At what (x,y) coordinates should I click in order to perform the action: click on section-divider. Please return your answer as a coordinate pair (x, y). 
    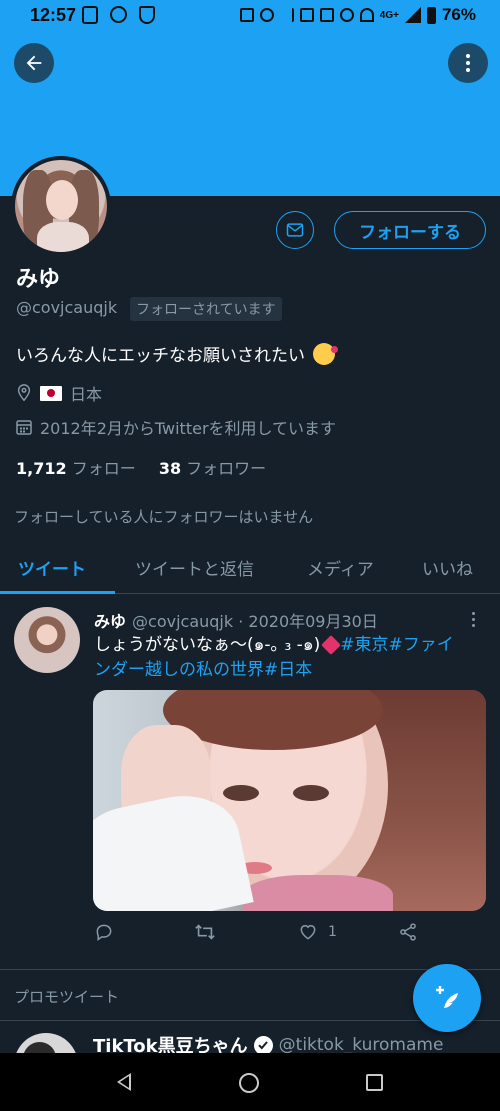
    Looking at the image, I should click on (250, 969).